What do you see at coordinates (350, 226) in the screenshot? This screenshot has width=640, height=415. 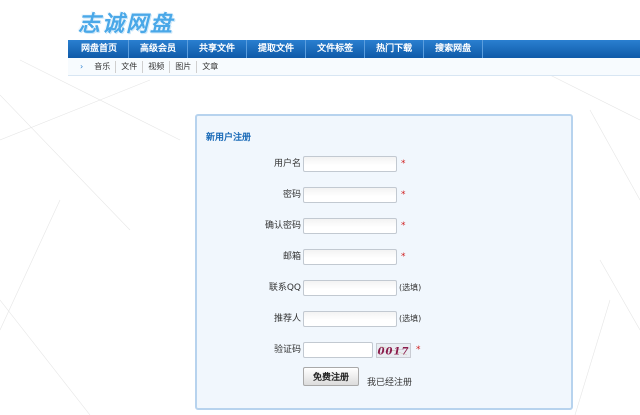 I see `confirm-password-input` at bounding box center [350, 226].